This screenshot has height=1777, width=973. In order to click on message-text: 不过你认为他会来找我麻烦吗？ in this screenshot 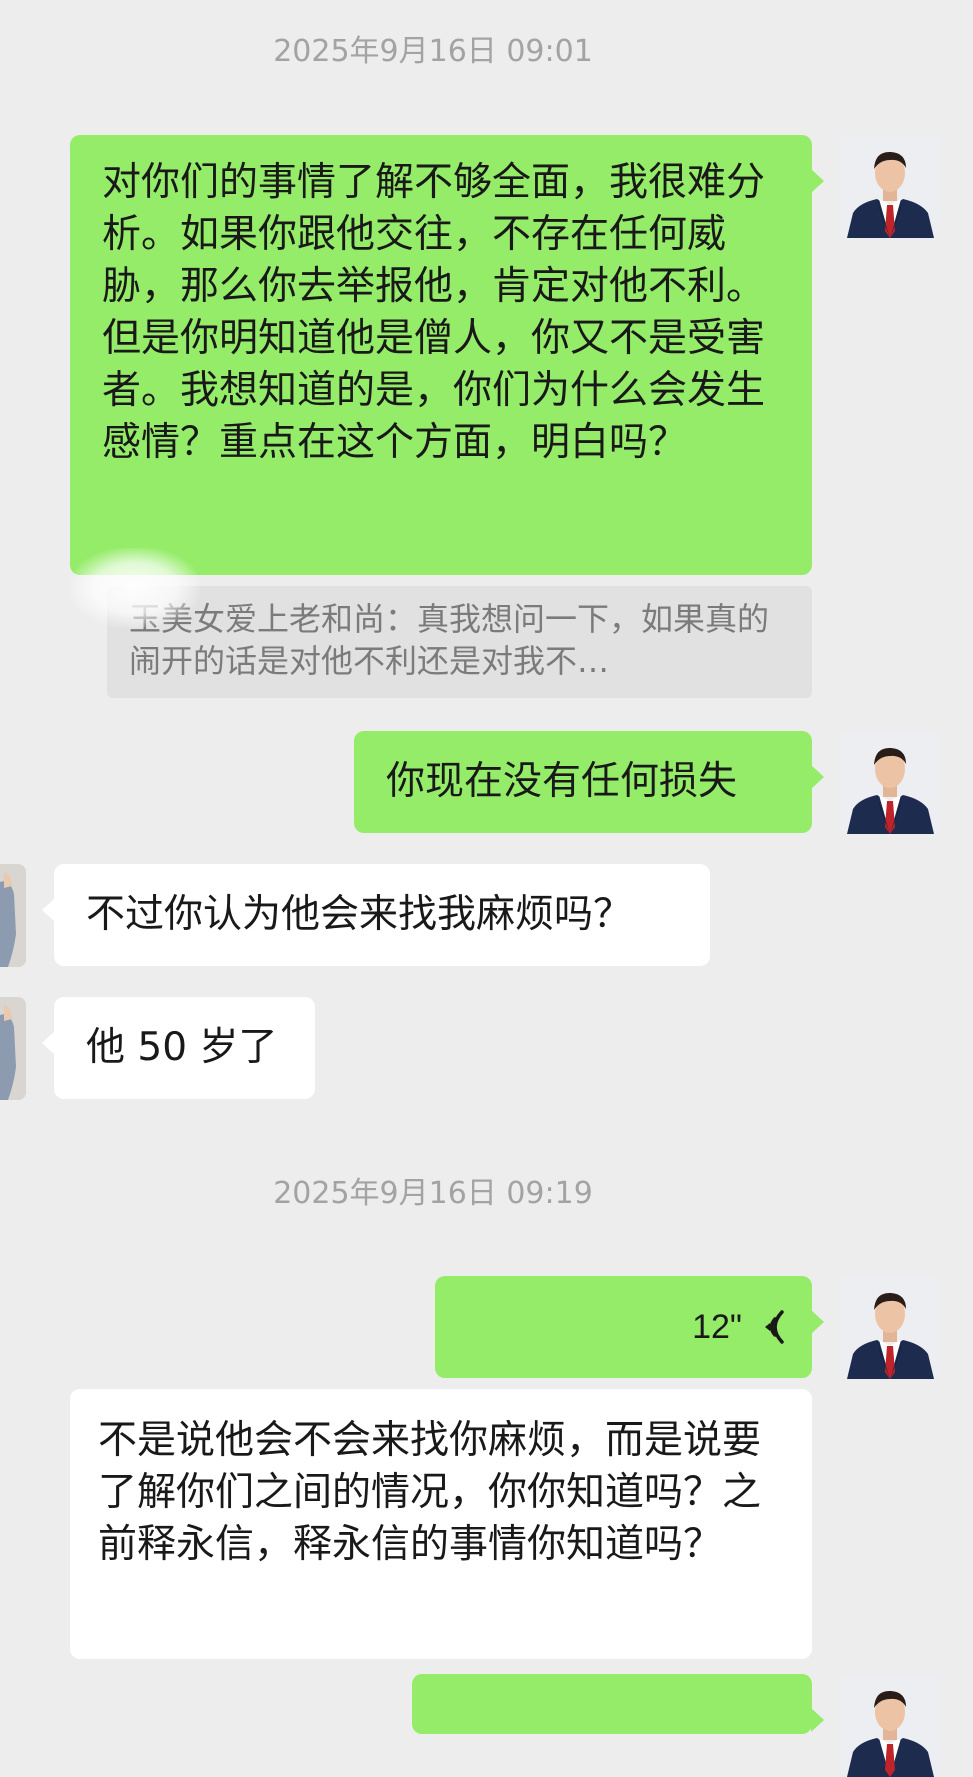, I will do `click(359, 914)`.